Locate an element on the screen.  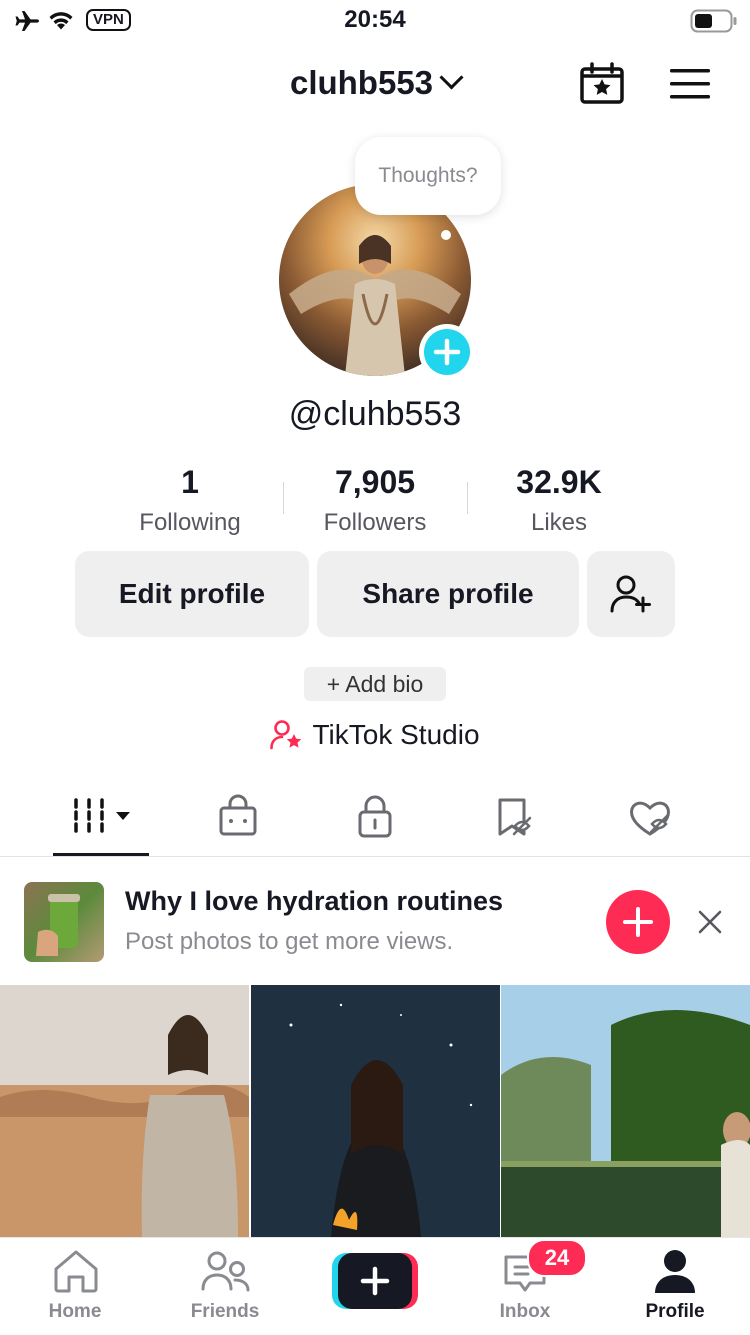
thoughts-bubble: Thoughts? is located at coordinates (428, 176).